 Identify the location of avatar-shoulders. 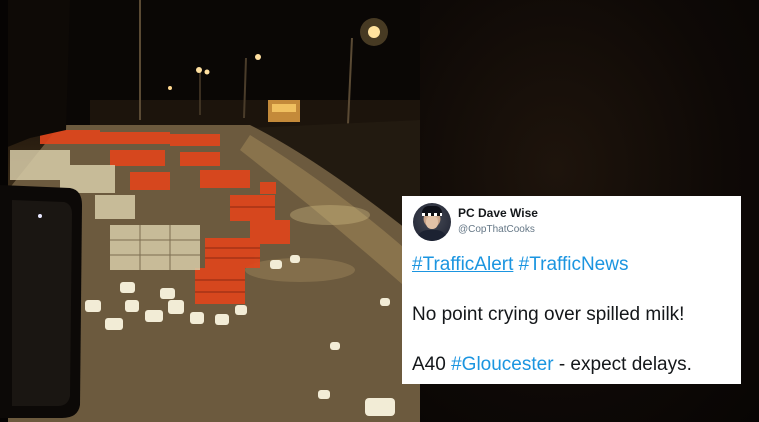
(432, 235).